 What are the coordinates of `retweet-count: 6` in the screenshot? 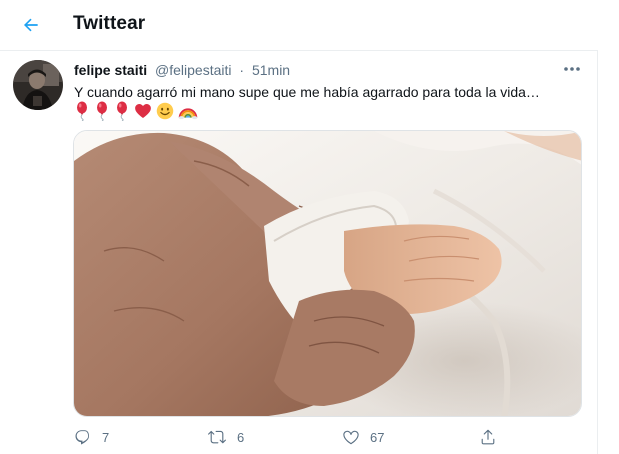 It's located at (241, 437).